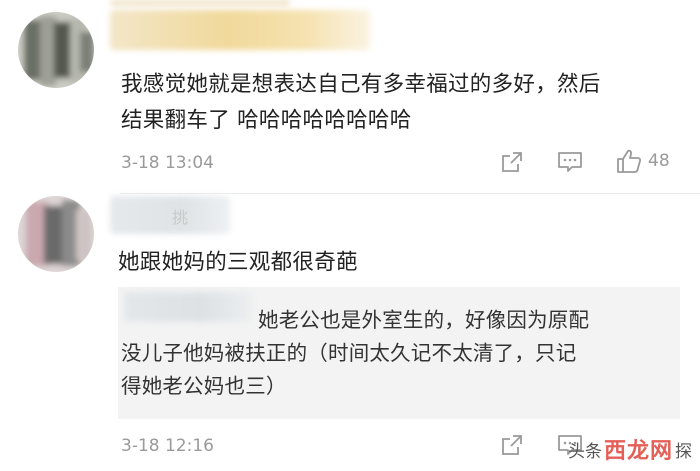 The width and height of the screenshot is (700, 471). What do you see at coordinates (584, 451) in the screenshot?
I see `watermark-prefix: 头条` at bounding box center [584, 451].